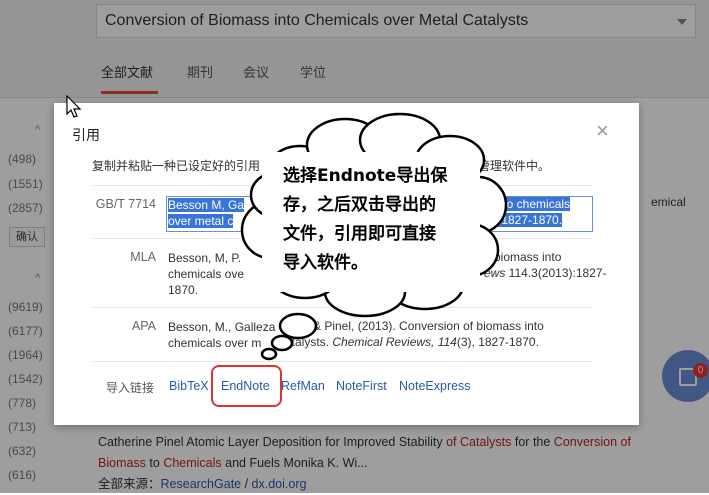 The width and height of the screenshot is (709, 495). I want to click on callout-line: 文件，引用即可直接, so click(359, 234).